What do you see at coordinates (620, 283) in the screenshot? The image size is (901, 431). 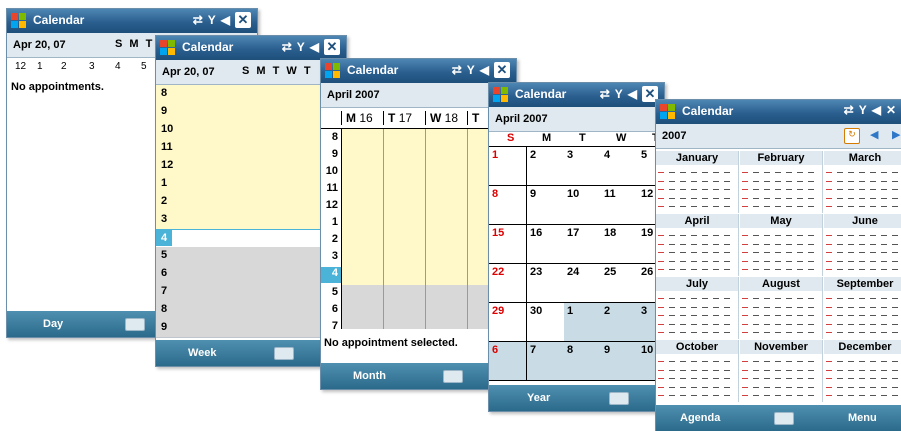 I see `day-cell: 25` at bounding box center [620, 283].